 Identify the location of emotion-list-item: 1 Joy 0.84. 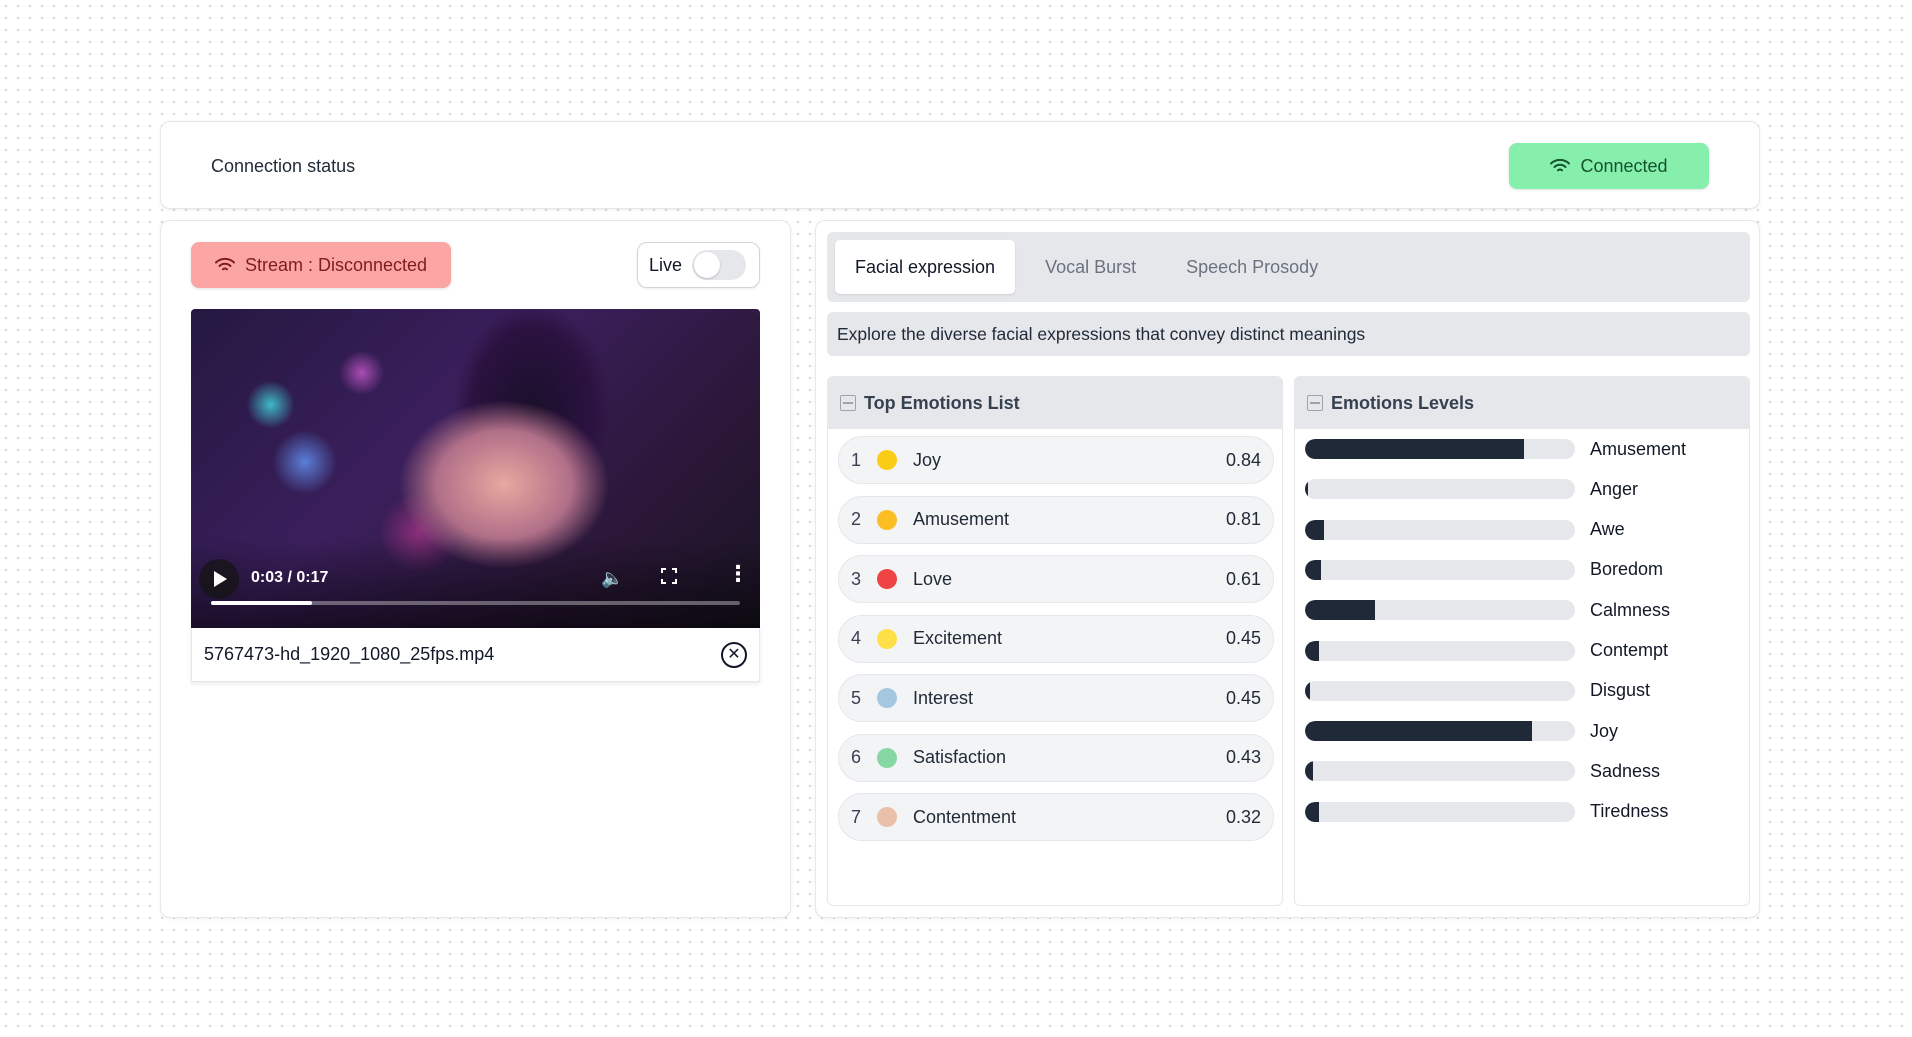
(1056, 460).